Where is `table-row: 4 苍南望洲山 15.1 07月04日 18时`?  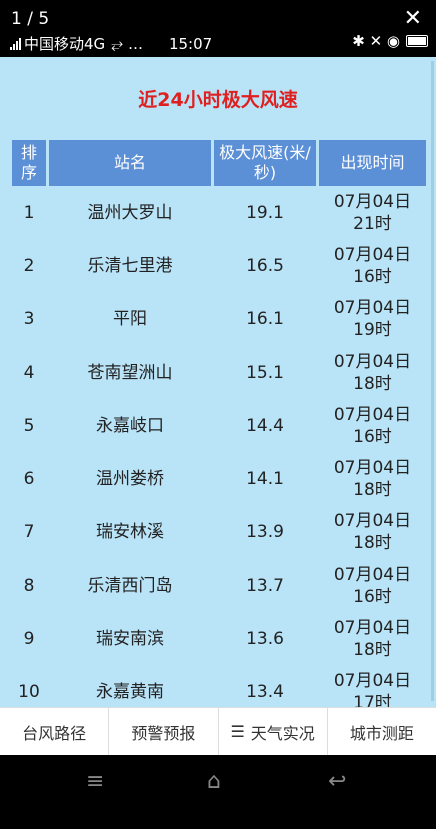
table-row: 4 苍南望洲山 15.1 07月04日 18时 is located at coordinates (219, 372).